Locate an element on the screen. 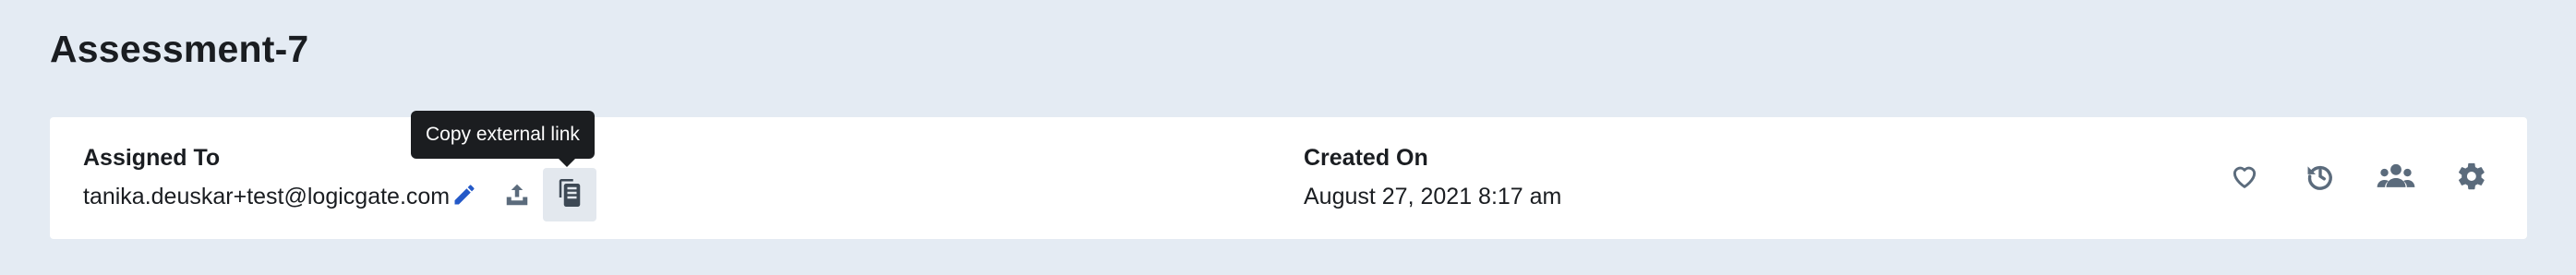  upload-button is located at coordinates (517, 197).